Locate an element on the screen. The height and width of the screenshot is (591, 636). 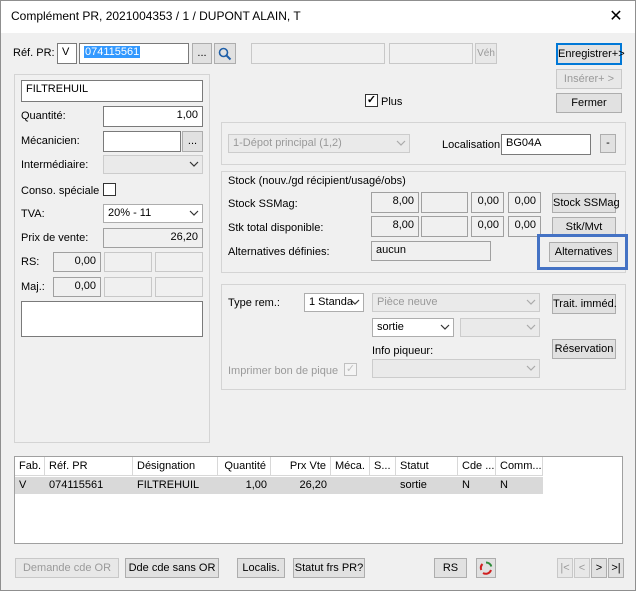
ref-pr-label: Réf. PR: is located at coordinates (34, 53).